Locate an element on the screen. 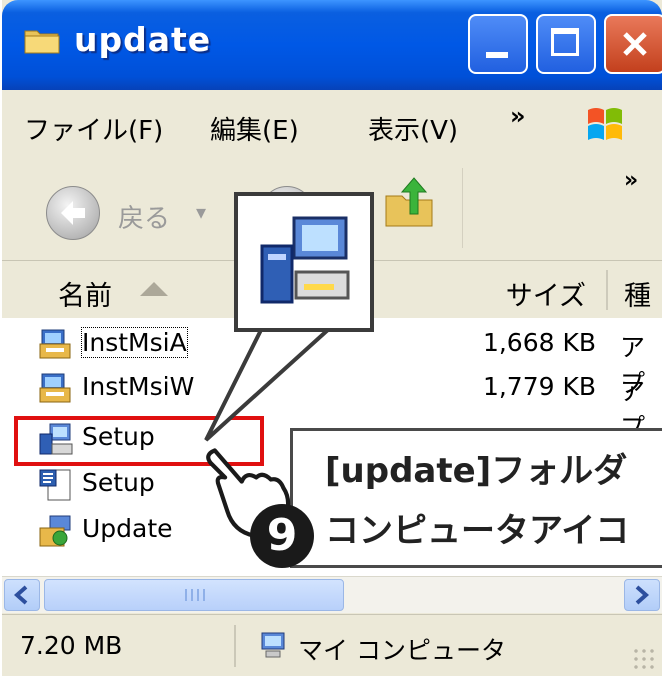  back-label: 戻る is located at coordinates (144, 219).